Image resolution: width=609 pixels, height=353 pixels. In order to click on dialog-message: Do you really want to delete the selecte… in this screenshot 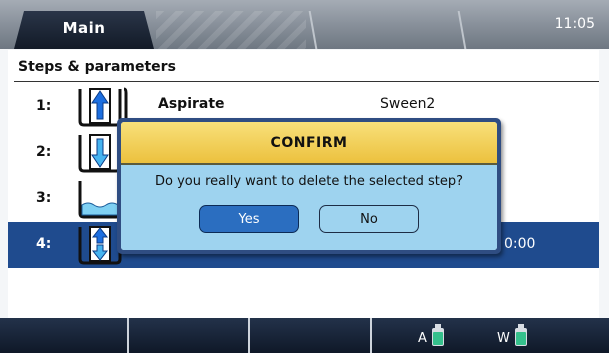, I will do `click(309, 181)`.